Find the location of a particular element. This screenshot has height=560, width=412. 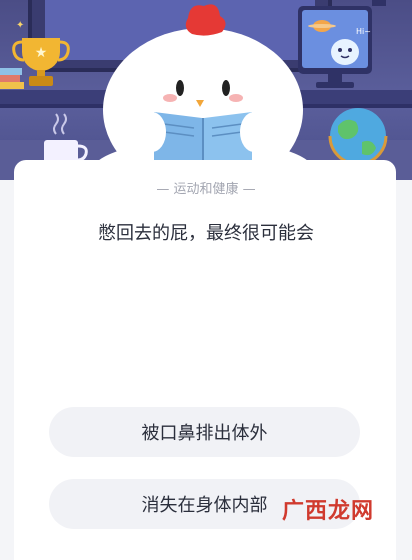

monitor-alien-icon: Hi~ is located at coordinates (335, 47).